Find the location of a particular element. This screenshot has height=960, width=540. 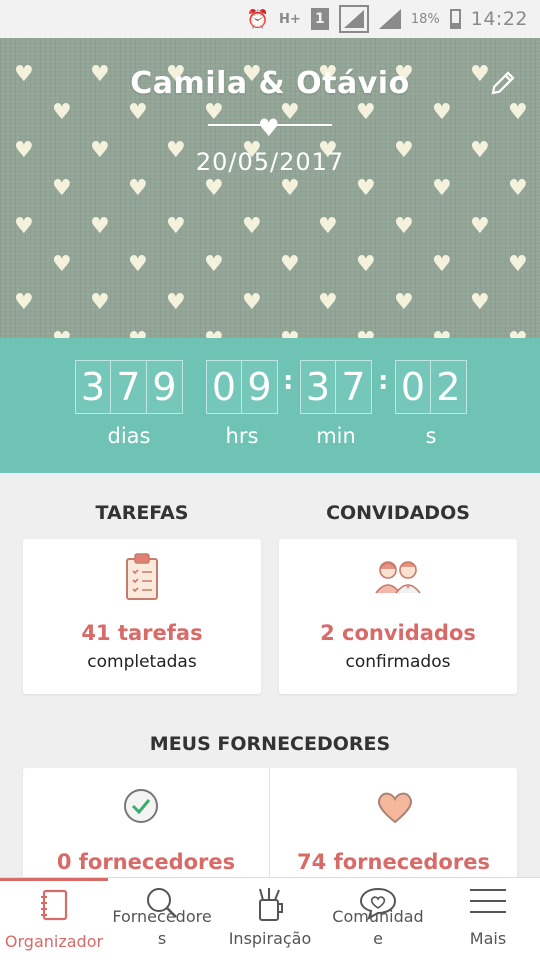

vendors-hired: 0 fornecedores is located at coordinates (146, 825).